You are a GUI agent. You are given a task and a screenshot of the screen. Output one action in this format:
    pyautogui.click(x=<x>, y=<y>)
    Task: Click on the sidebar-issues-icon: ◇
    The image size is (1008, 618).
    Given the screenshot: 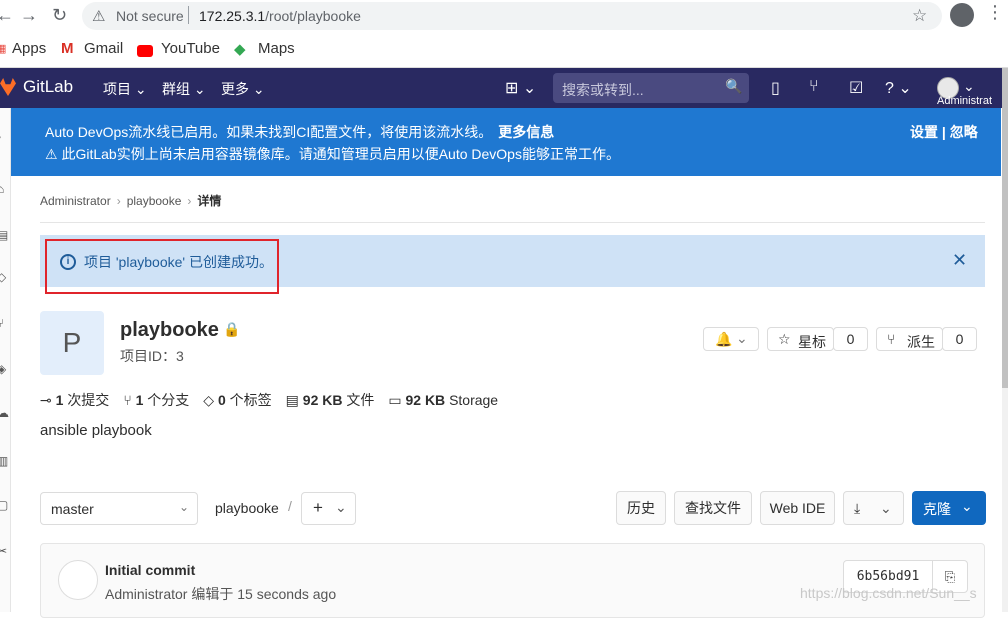 What is the action you would take?
    pyautogui.click(x=3, y=277)
    